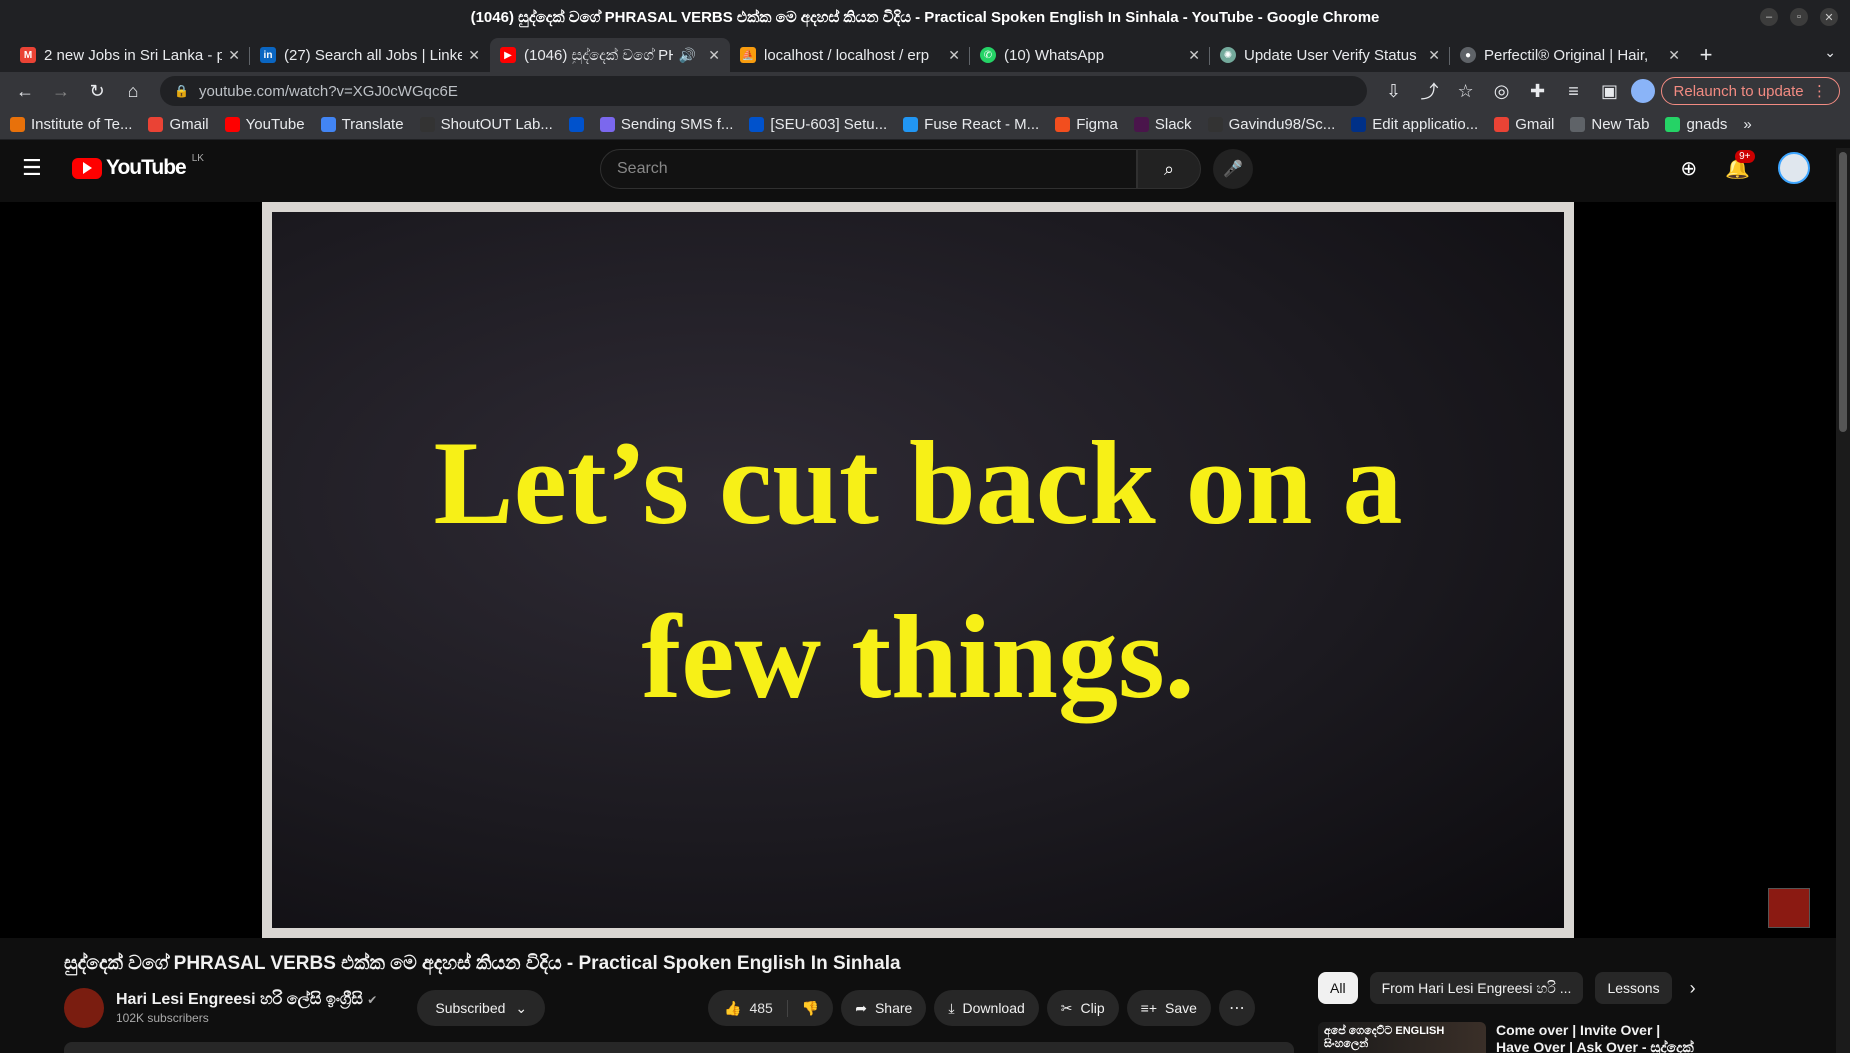 This screenshot has height=1053, width=1850. What do you see at coordinates (130, 55) in the screenshot?
I see `tab-gmail-jobs: M 2 new Jobs in Sri Lanka - p ✕` at bounding box center [130, 55].